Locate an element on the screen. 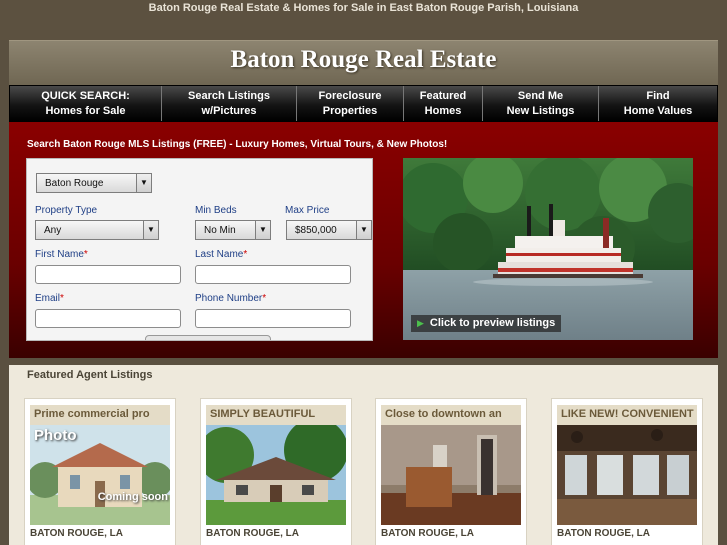 The image size is (727, 545). riverboat-photo is located at coordinates (548, 249).